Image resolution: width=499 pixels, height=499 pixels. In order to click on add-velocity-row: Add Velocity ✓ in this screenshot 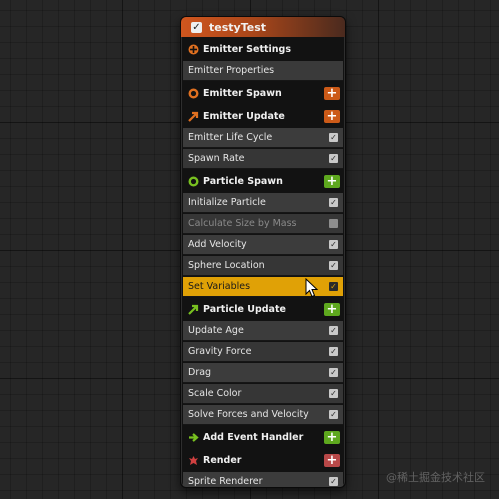, I will do `click(263, 245)`.